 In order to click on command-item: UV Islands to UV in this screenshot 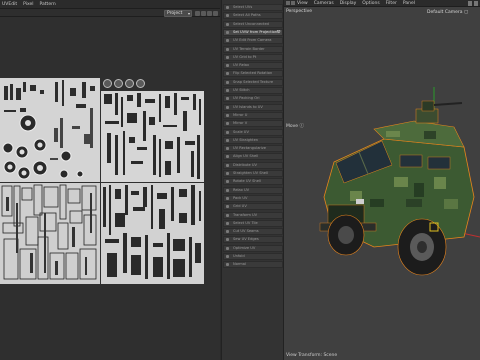, I will do `click(253, 107)`.